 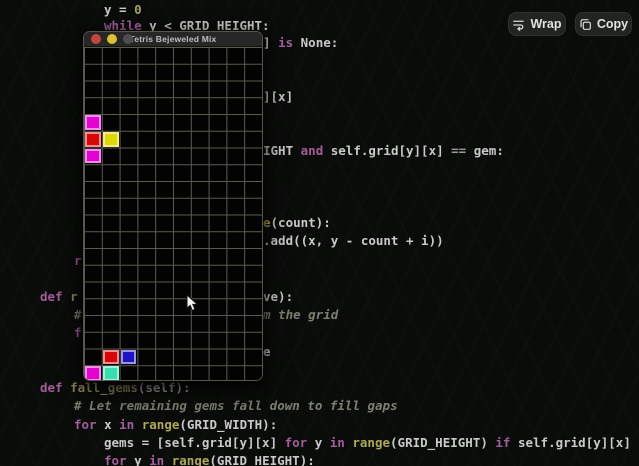 I want to click on code-line: .add((x, y - count + i)), so click(x=353, y=240).